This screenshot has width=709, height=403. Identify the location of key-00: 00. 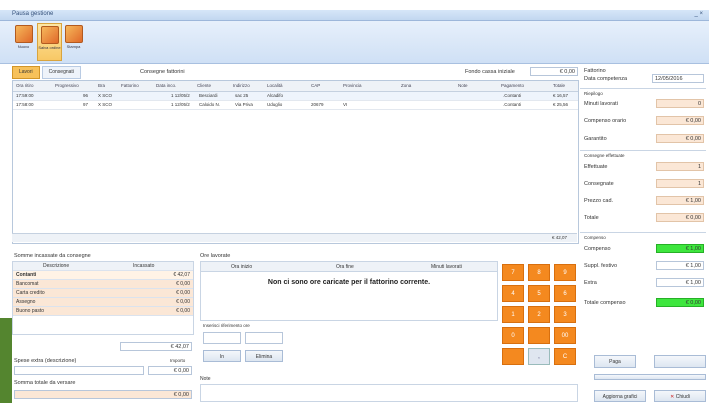
(565, 335).